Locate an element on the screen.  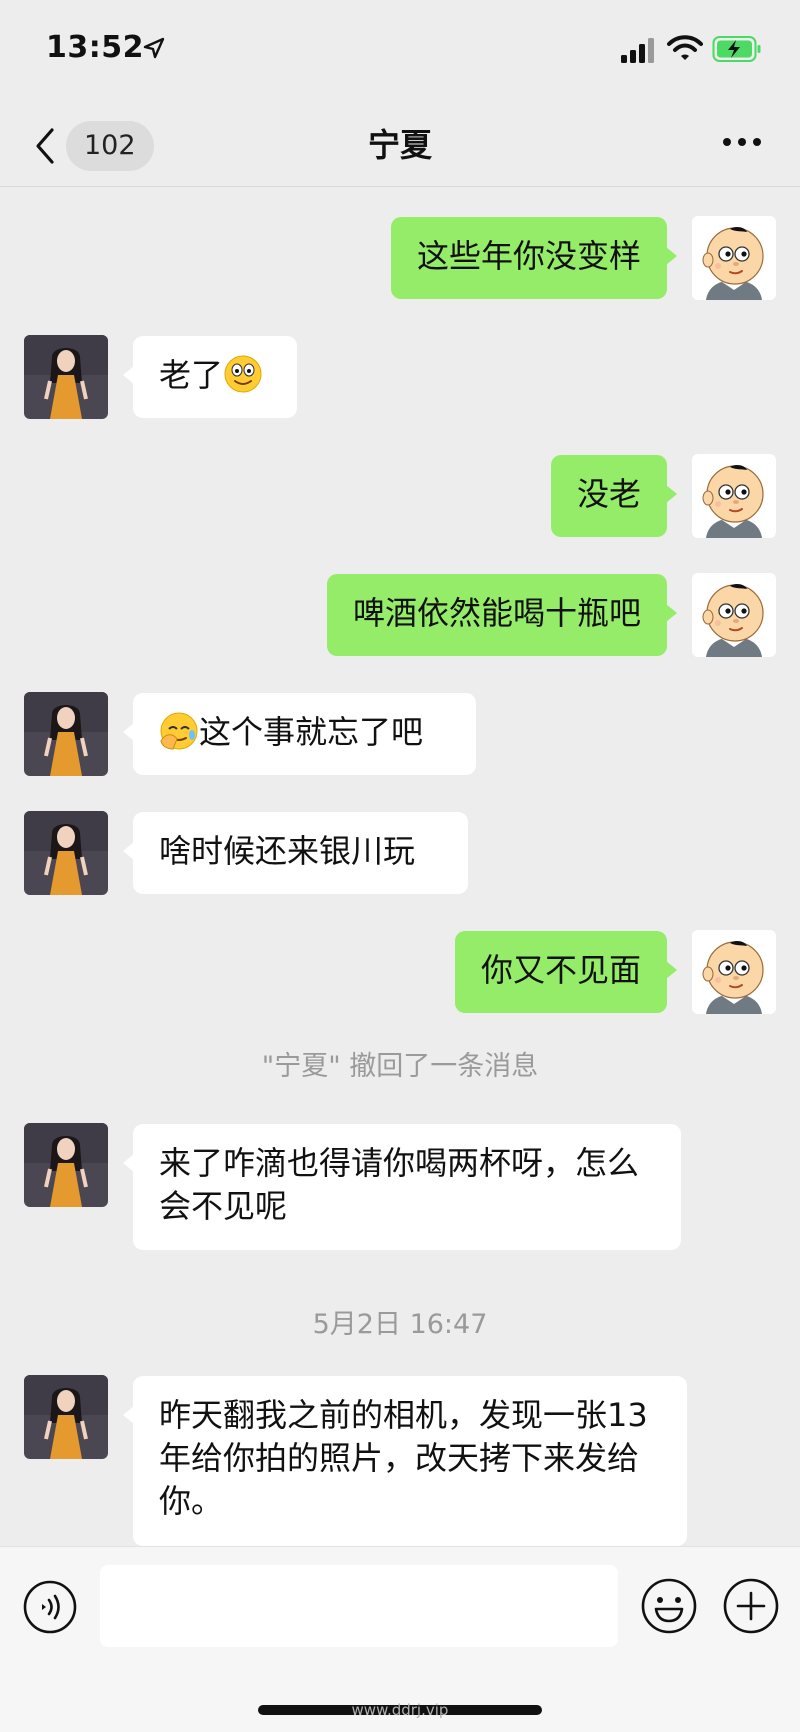
signal-icon is located at coordinates (637, 50).